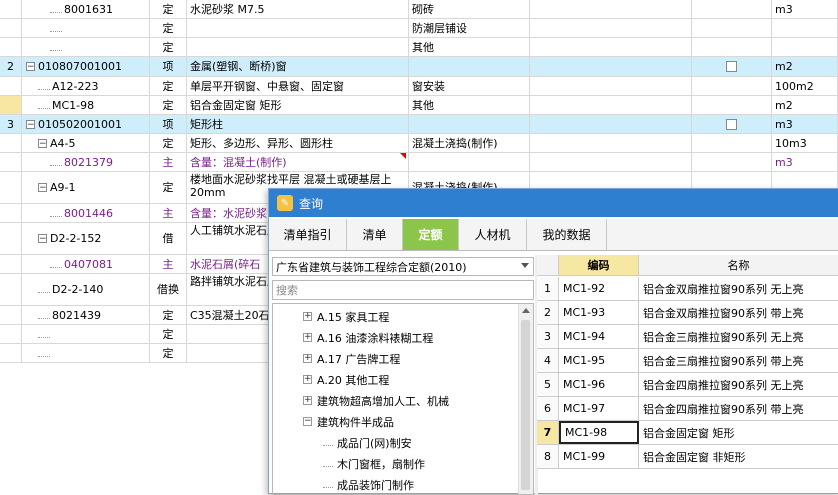  Describe the element at coordinates (738, 384) in the screenshot. I see `grid-row-name: 铝合金四扇推拉窗90系列 无上亮` at that location.